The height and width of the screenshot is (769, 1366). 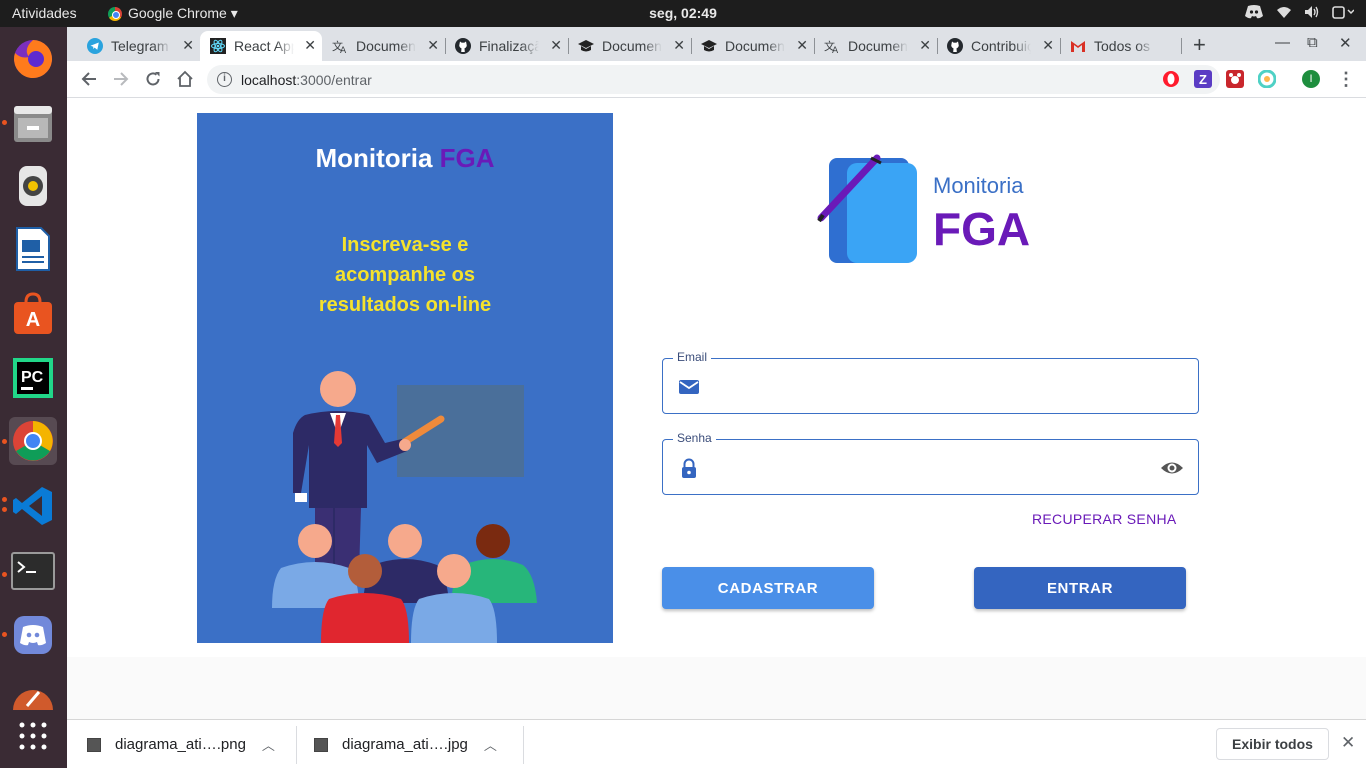 I want to click on password-field: Senha, so click(x=930, y=463).